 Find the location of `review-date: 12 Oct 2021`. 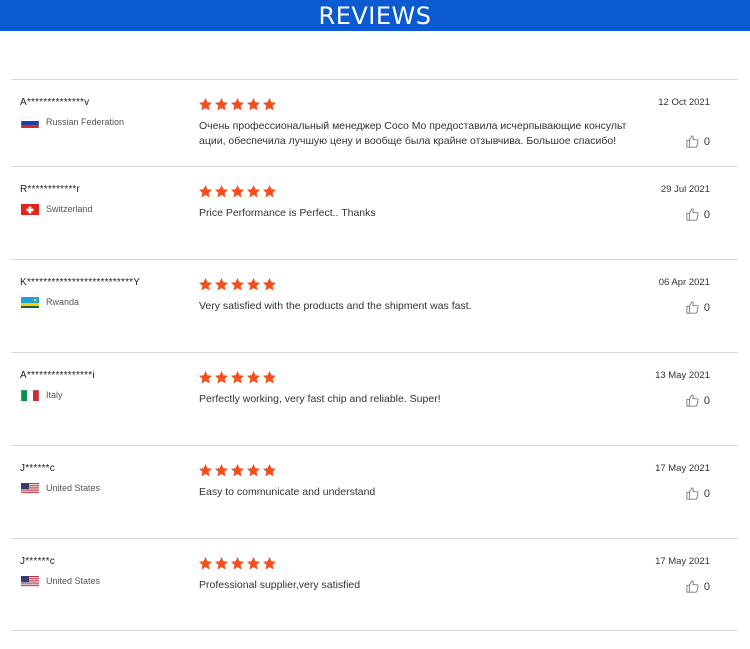

review-date: 12 Oct 2021 is located at coordinates (684, 102).